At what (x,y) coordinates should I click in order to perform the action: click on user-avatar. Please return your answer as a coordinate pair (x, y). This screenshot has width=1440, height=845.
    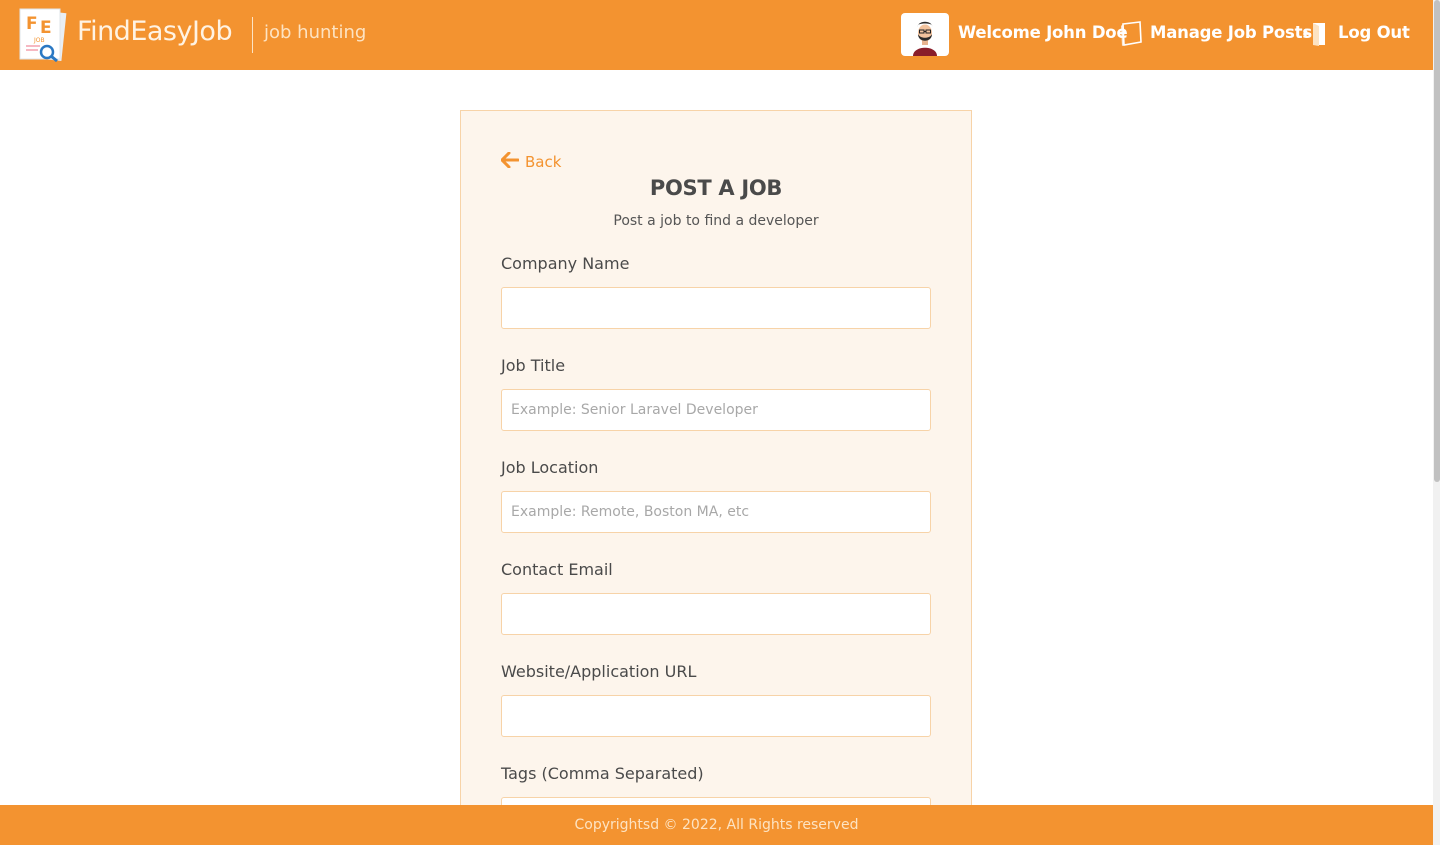
    Looking at the image, I should click on (925, 34).